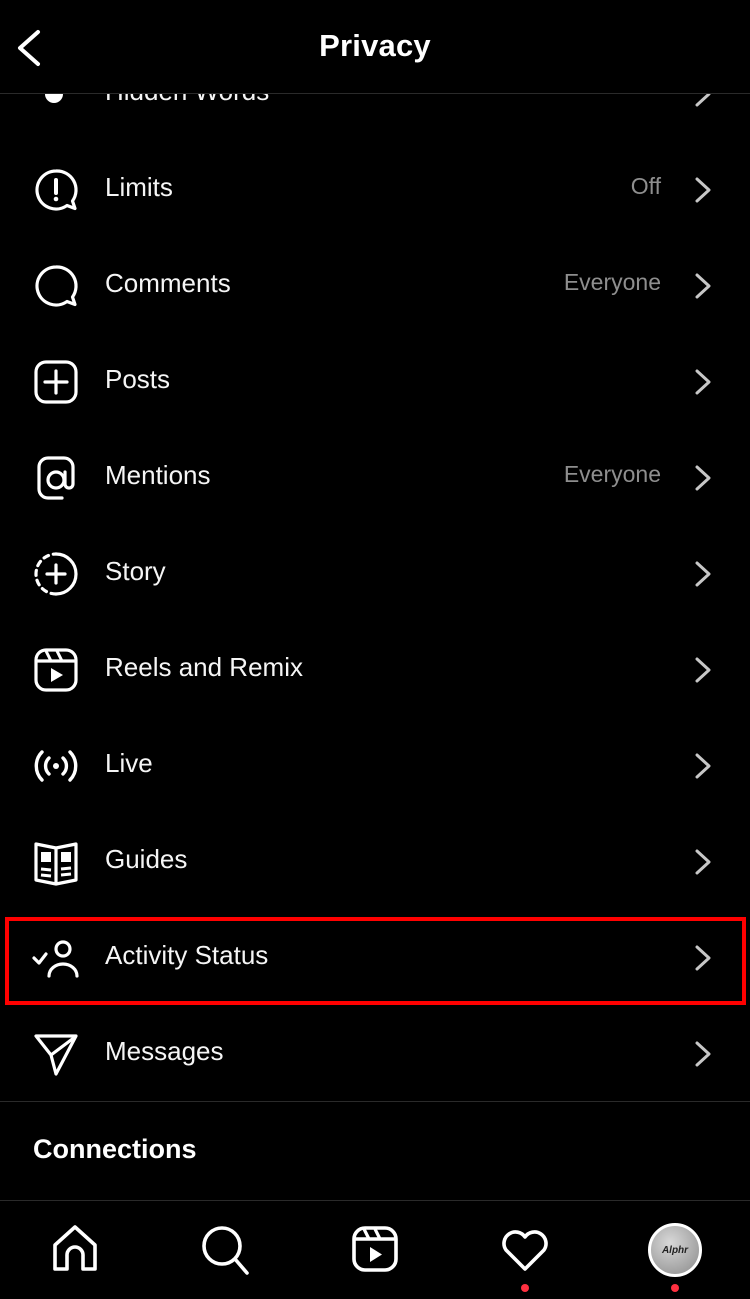  What do you see at coordinates (56, 766) in the screenshot?
I see `live-broadcast-icon` at bounding box center [56, 766].